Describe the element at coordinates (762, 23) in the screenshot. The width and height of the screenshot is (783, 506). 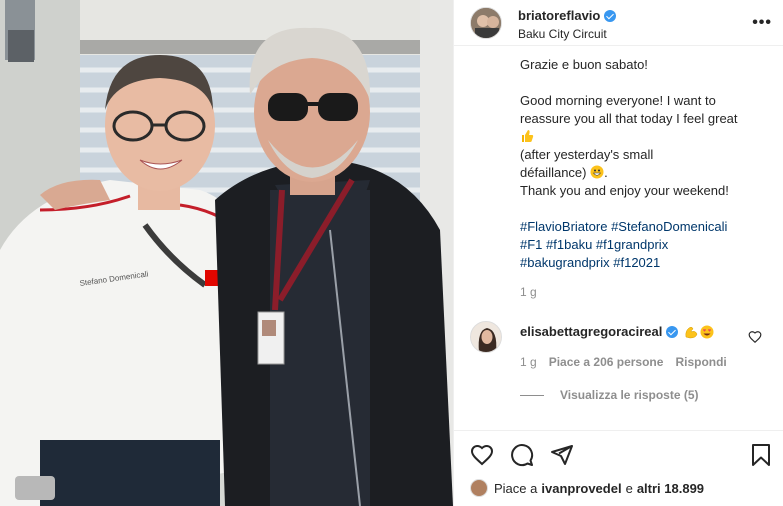
I see `more-icon: •••` at that location.